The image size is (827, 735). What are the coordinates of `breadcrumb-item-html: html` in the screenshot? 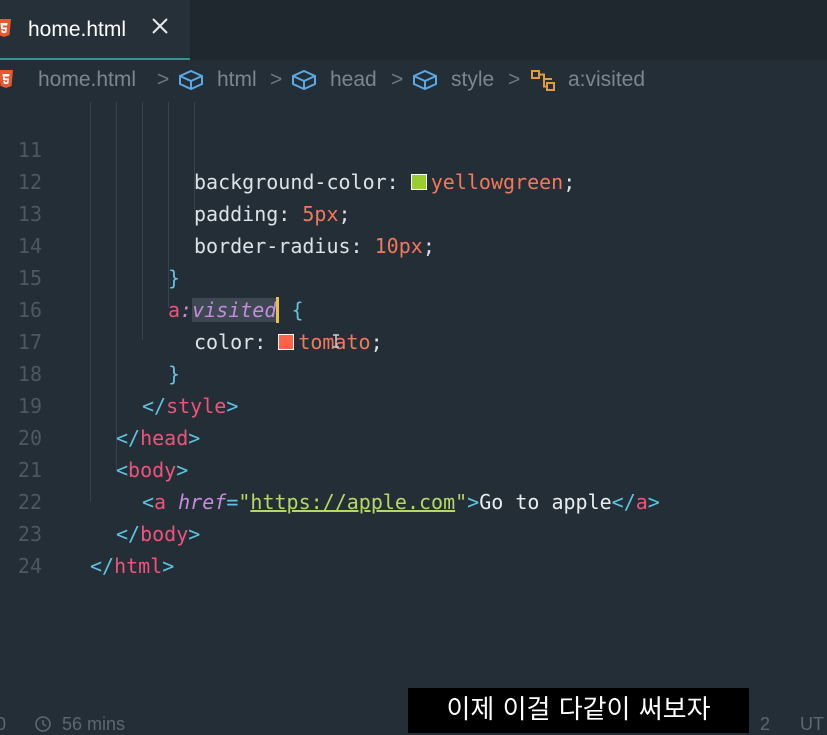 It's located at (237, 80).